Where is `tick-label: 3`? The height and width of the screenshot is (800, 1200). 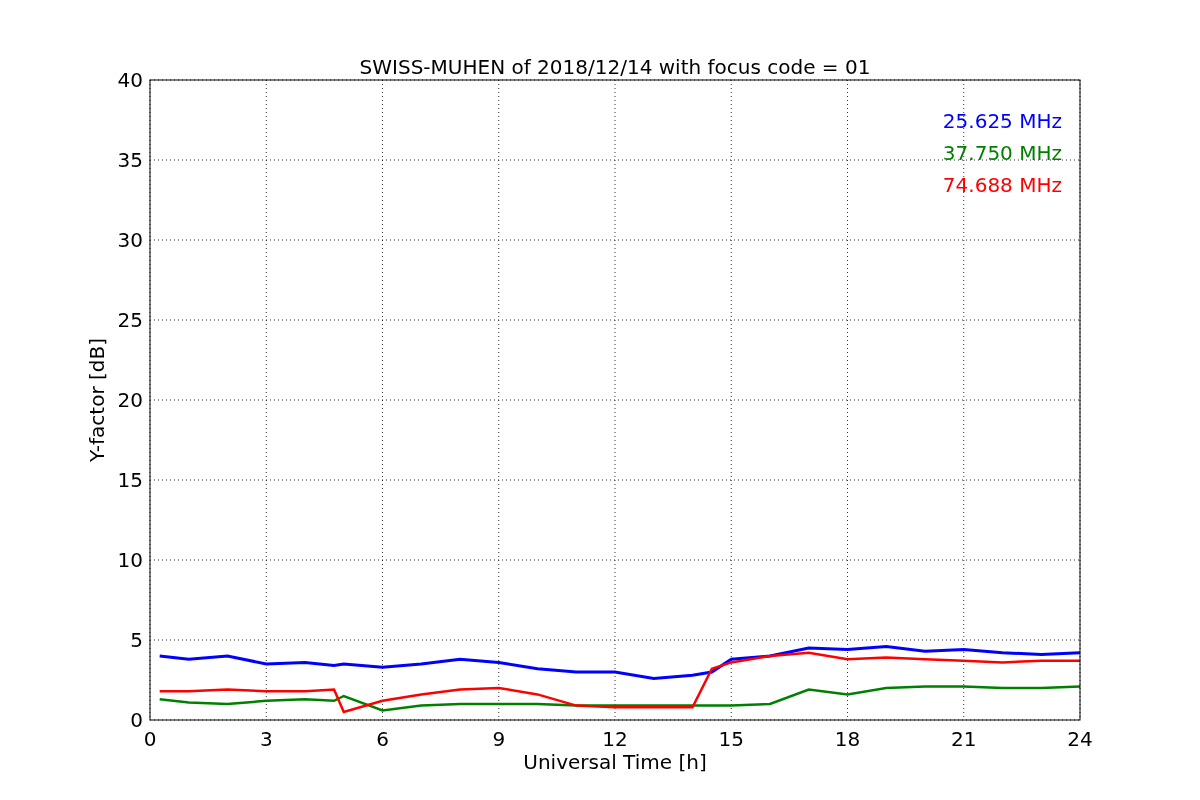
tick-label: 3 is located at coordinates (266, 739).